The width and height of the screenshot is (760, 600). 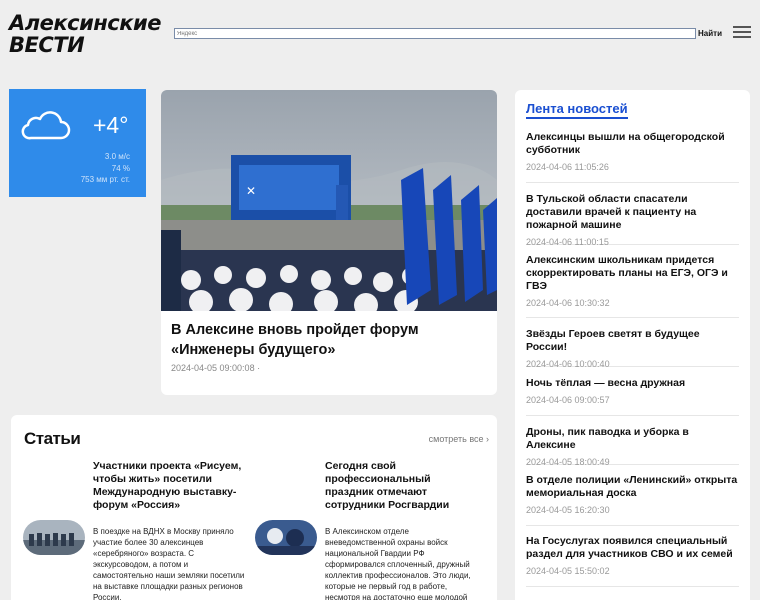 I want to click on news-item-date: 2024-04-06 10:00:40, so click(x=568, y=364).